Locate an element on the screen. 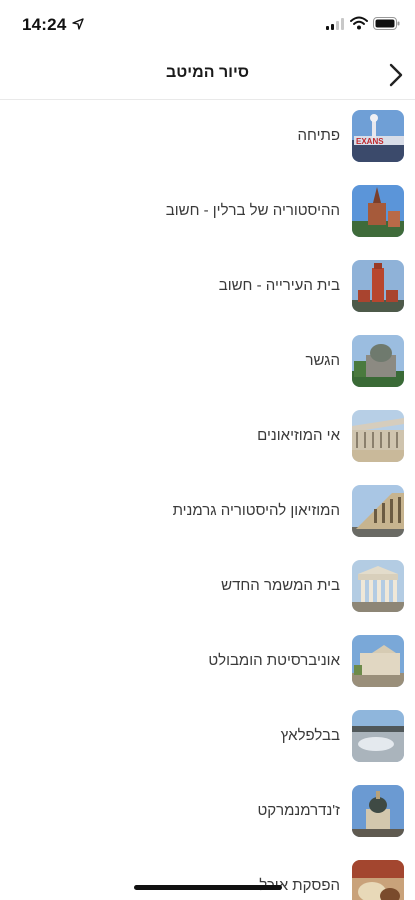  list-item-label: בית העירייה - חשוב is located at coordinates (279, 285).